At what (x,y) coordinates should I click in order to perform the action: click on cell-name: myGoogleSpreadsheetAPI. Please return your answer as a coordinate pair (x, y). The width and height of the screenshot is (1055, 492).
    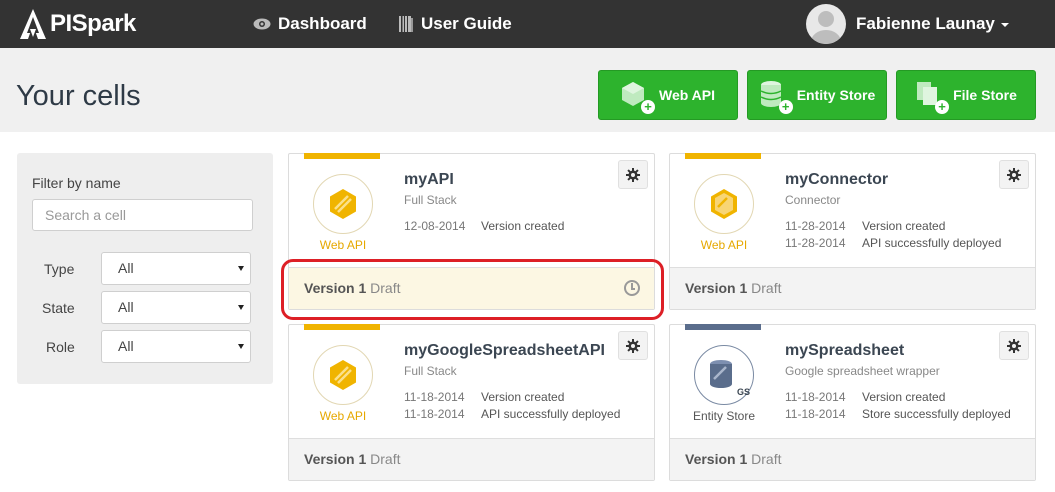
    Looking at the image, I should click on (504, 351).